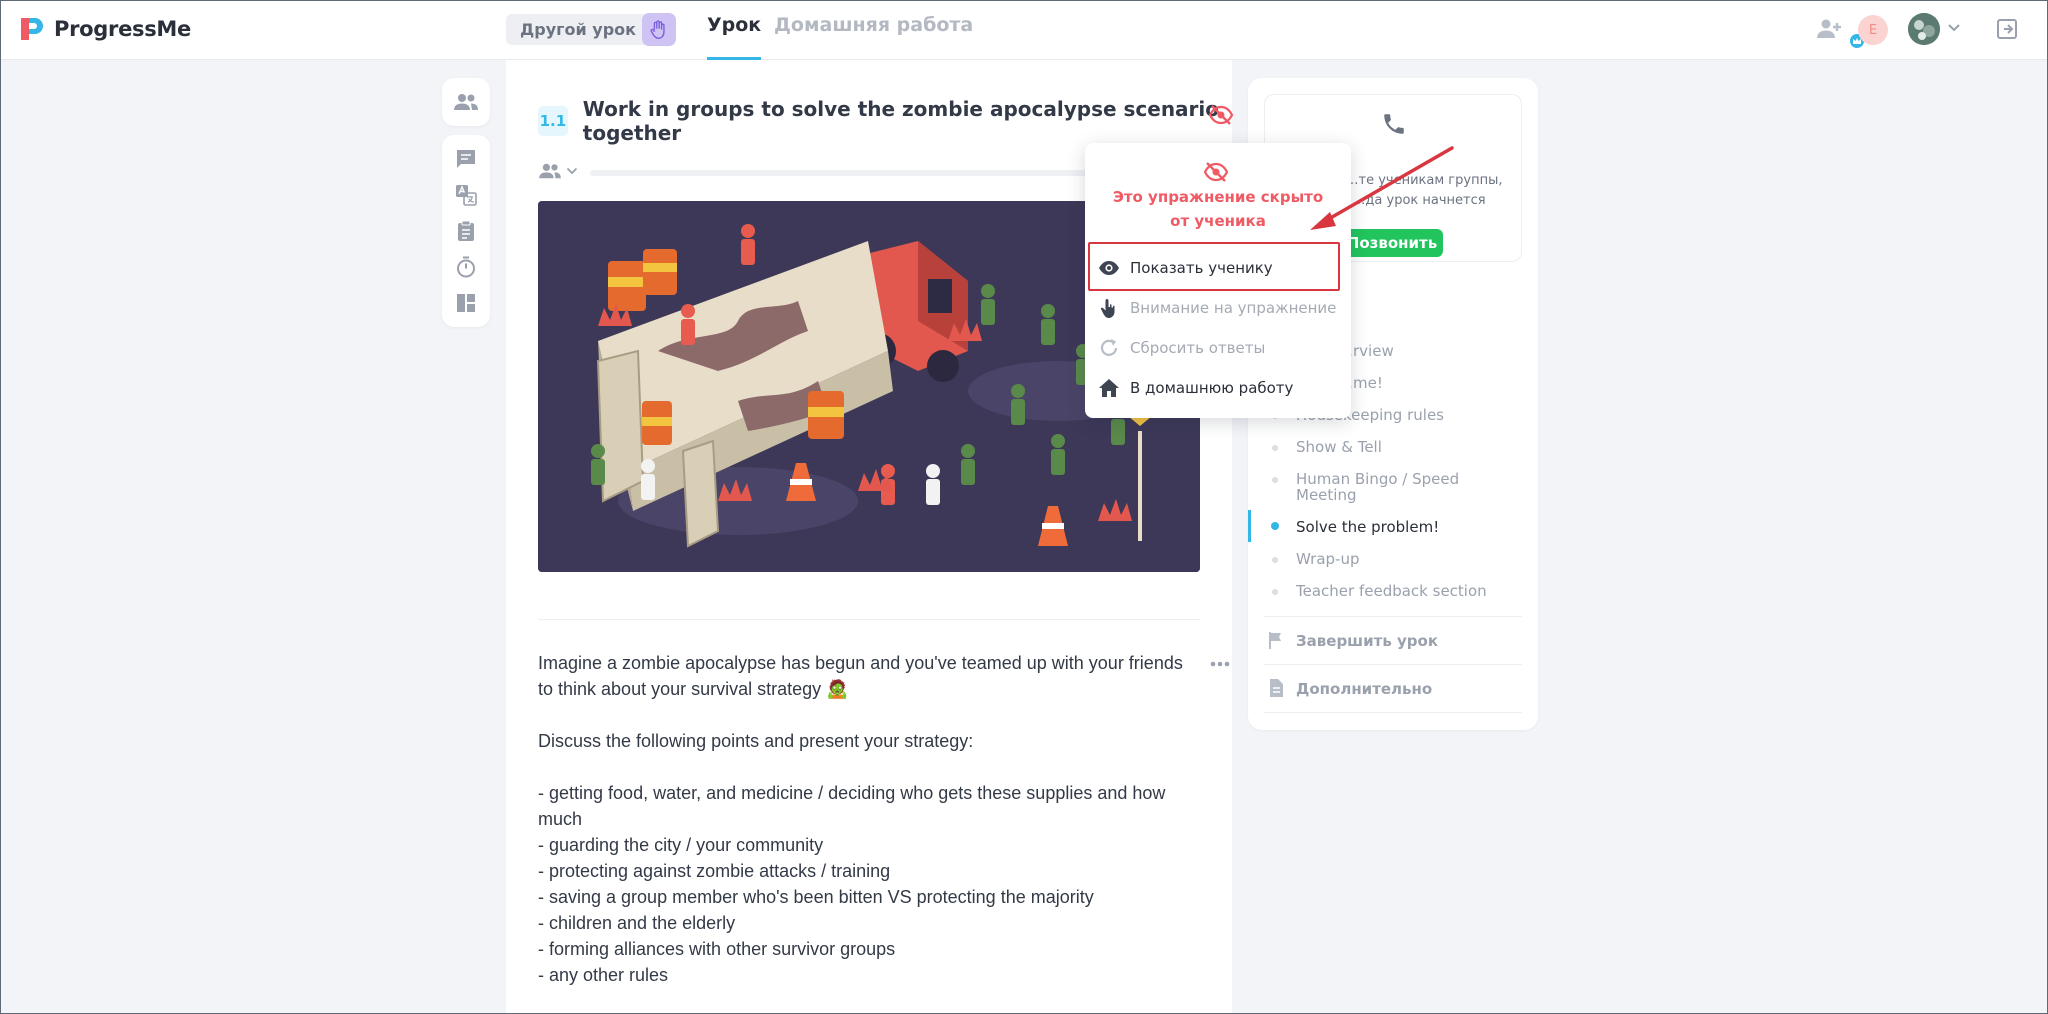 This screenshot has width=2048, height=1014. What do you see at coordinates (603, 975) in the screenshot?
I see `list-item: - any other rules` at bounding box center [603, 975].